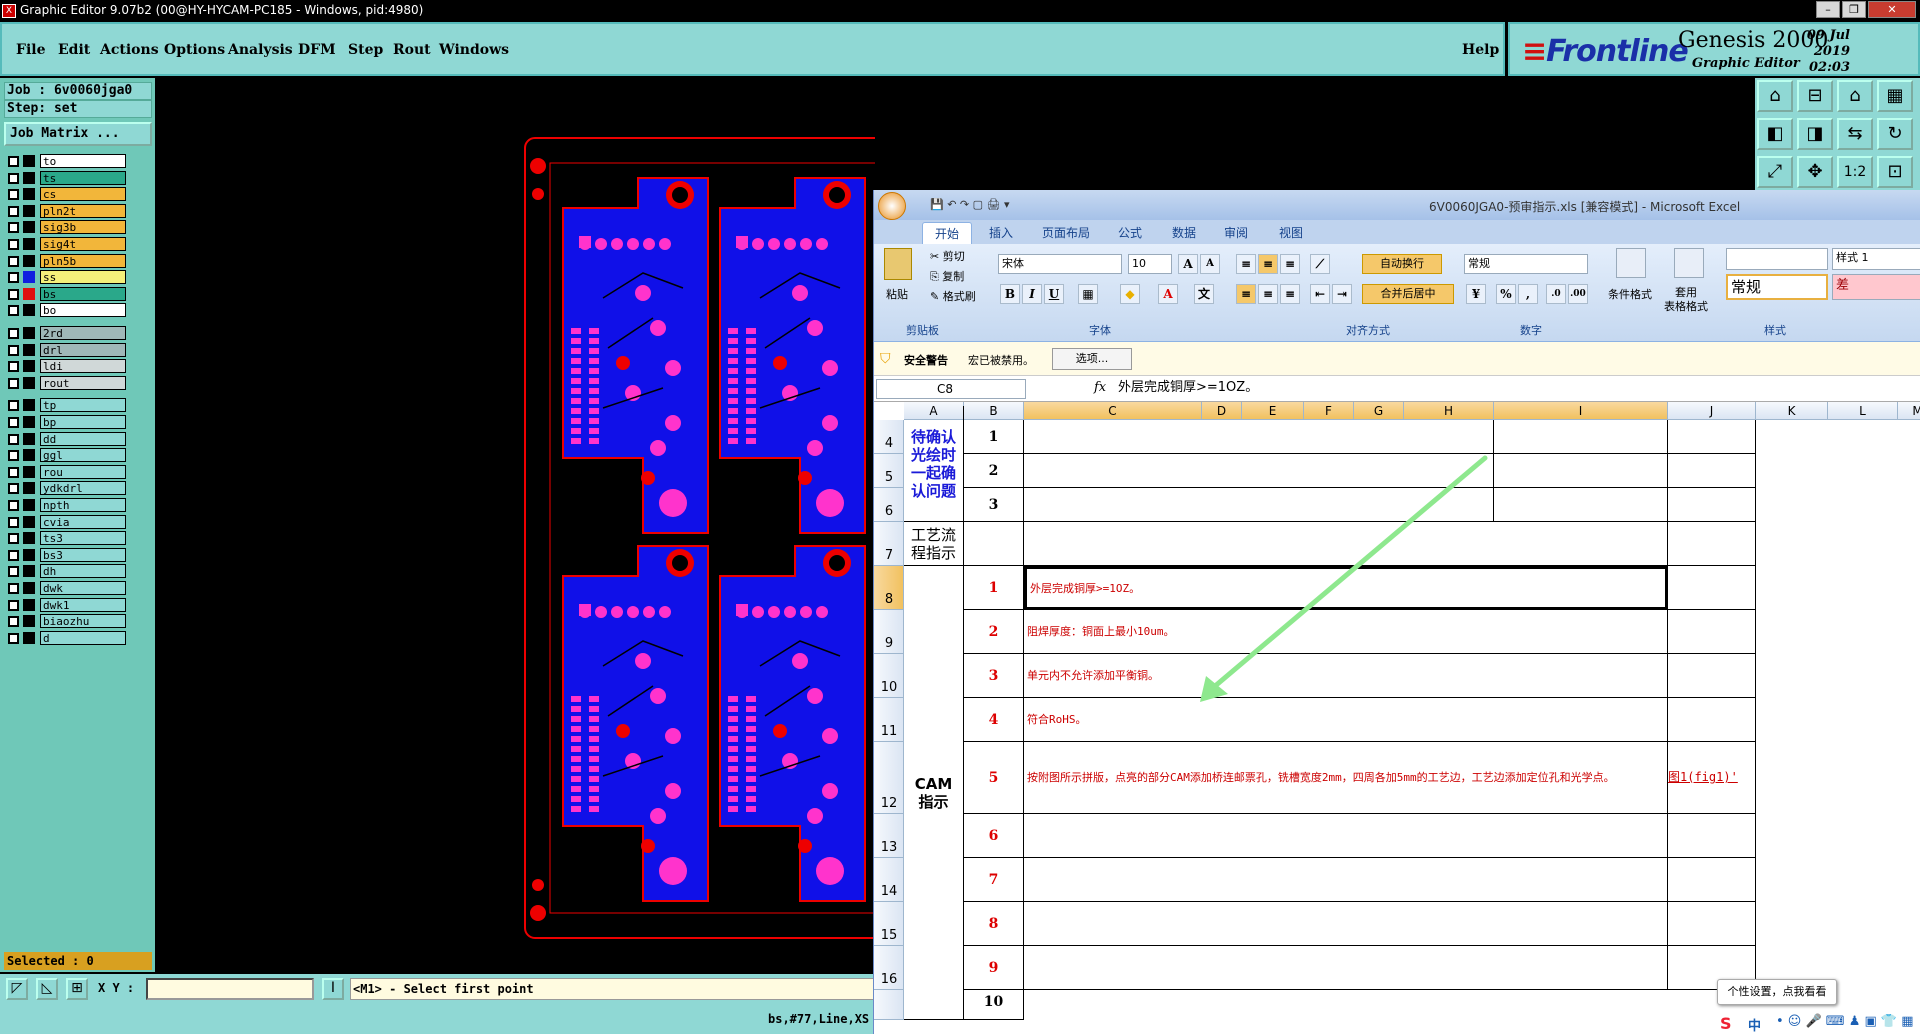 The image size is (1920, 1034). I want to click on ime-toolbar: S 中 • ☺ 🎤 ⌨ ♟ ▣ 👕 ▦, so click(1819, 1023).